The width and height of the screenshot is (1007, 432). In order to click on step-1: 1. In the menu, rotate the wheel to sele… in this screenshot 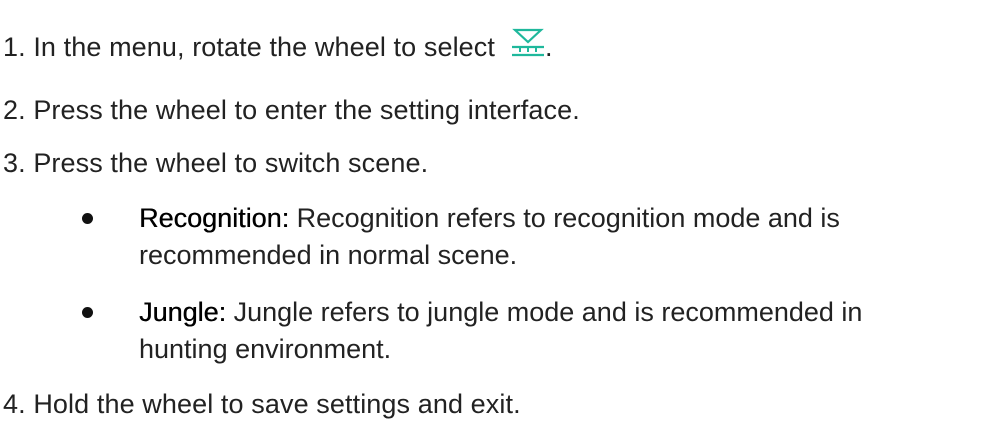, I will do `click(278, 46)`.